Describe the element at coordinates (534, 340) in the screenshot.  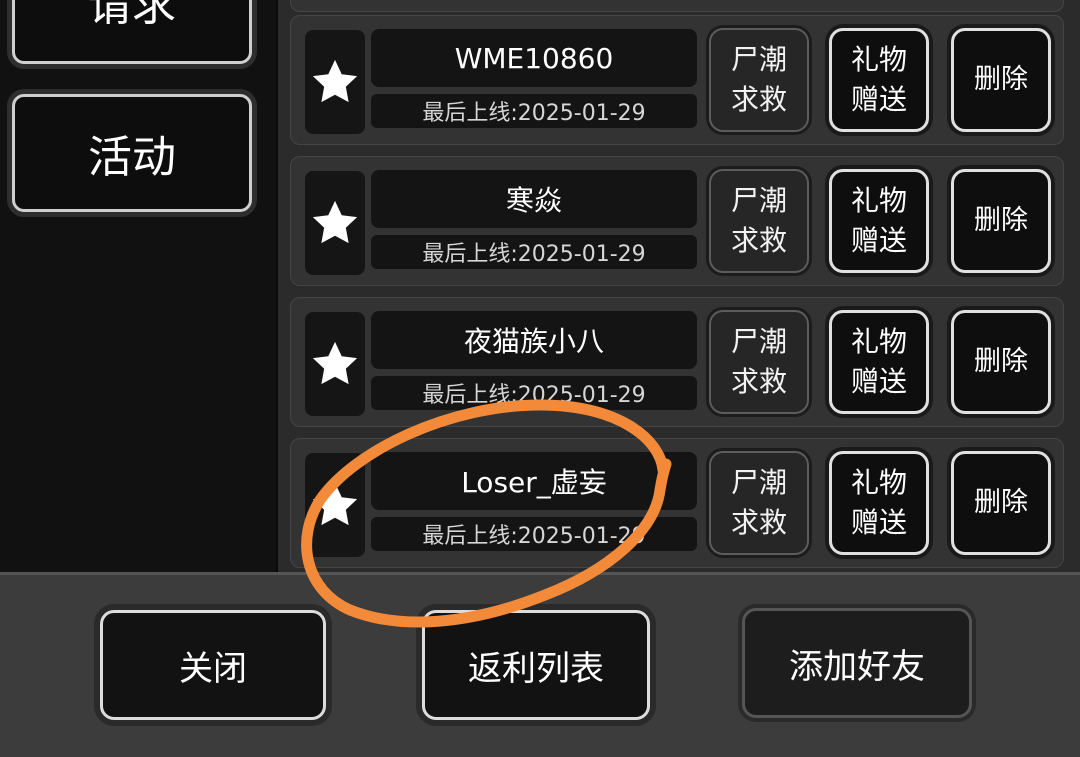
I see `friend-name: 夜猫族小八` at that location.